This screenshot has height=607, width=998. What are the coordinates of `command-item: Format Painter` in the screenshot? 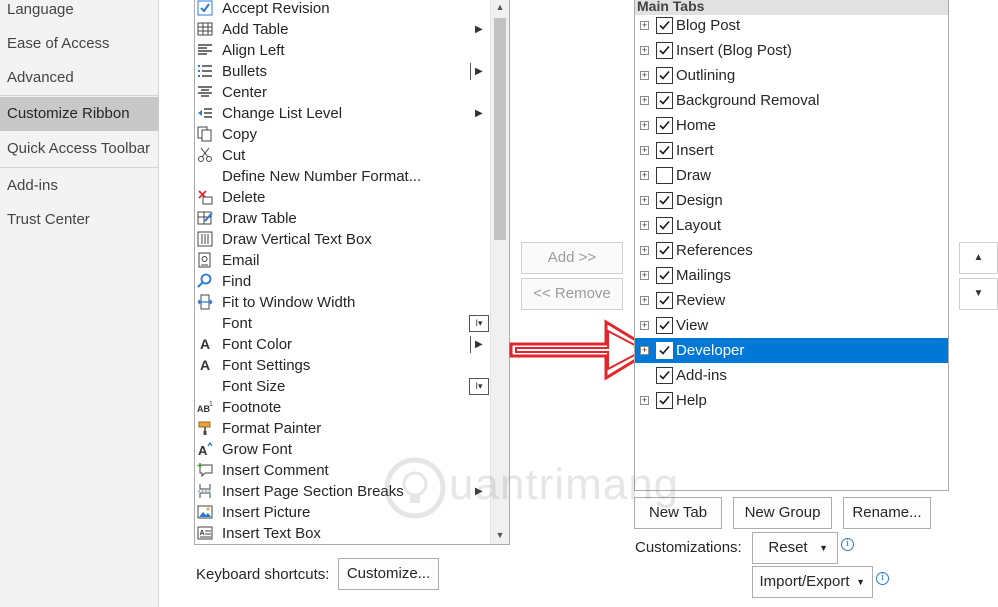 It's located at (343, 428).